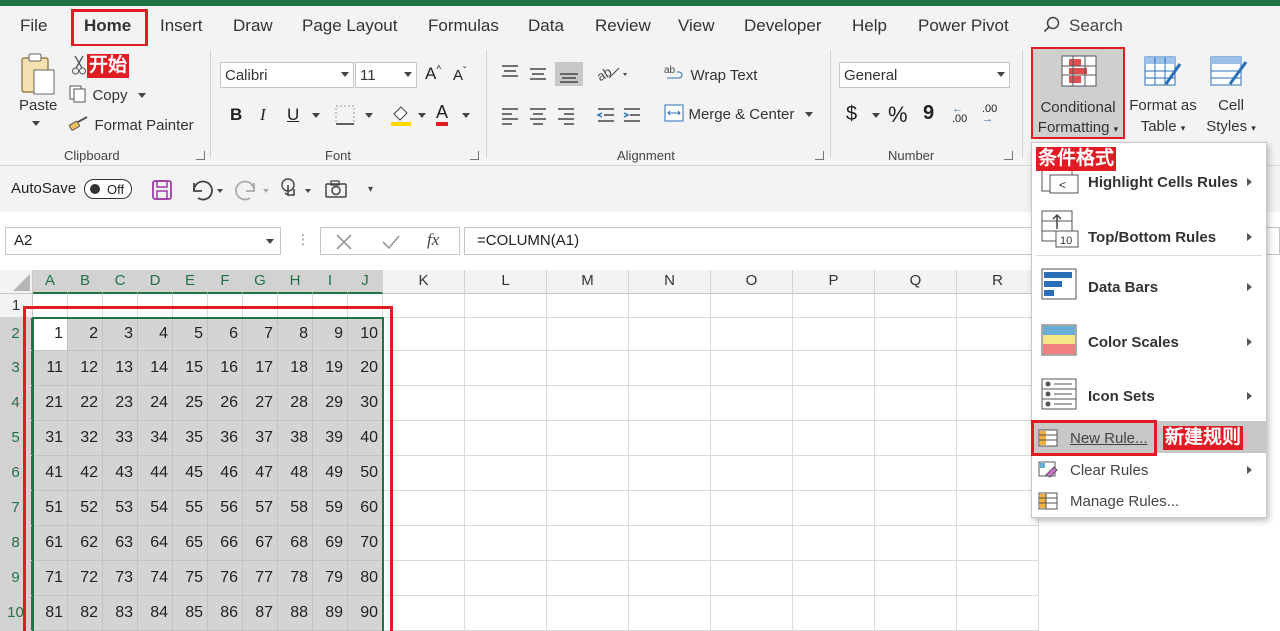 The height and width of the screenshot is (631, 1280). Describe the element at coordinates (442, 114) in the screenshot. I see `font-color-button: A` at that location.